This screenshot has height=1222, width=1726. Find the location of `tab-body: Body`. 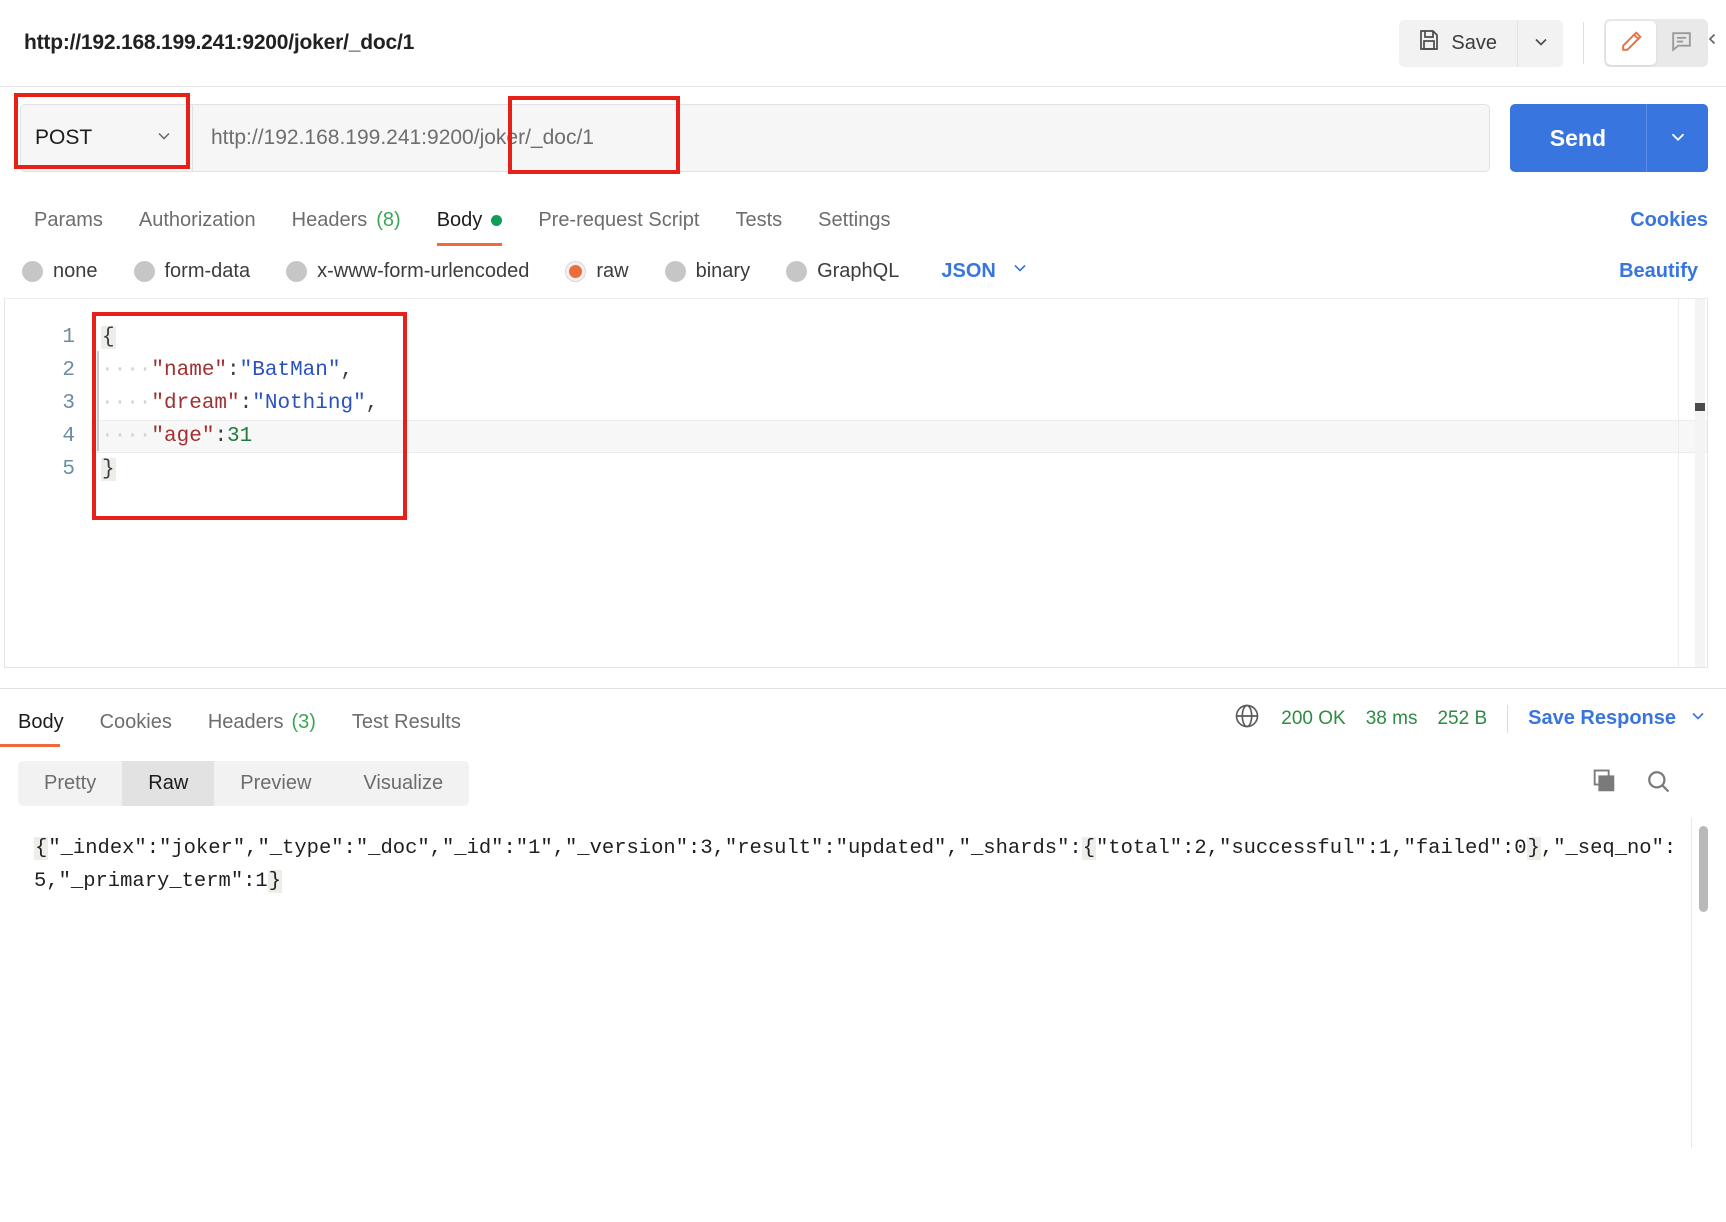

tab-body: Body is located at coordinates (470, 227).